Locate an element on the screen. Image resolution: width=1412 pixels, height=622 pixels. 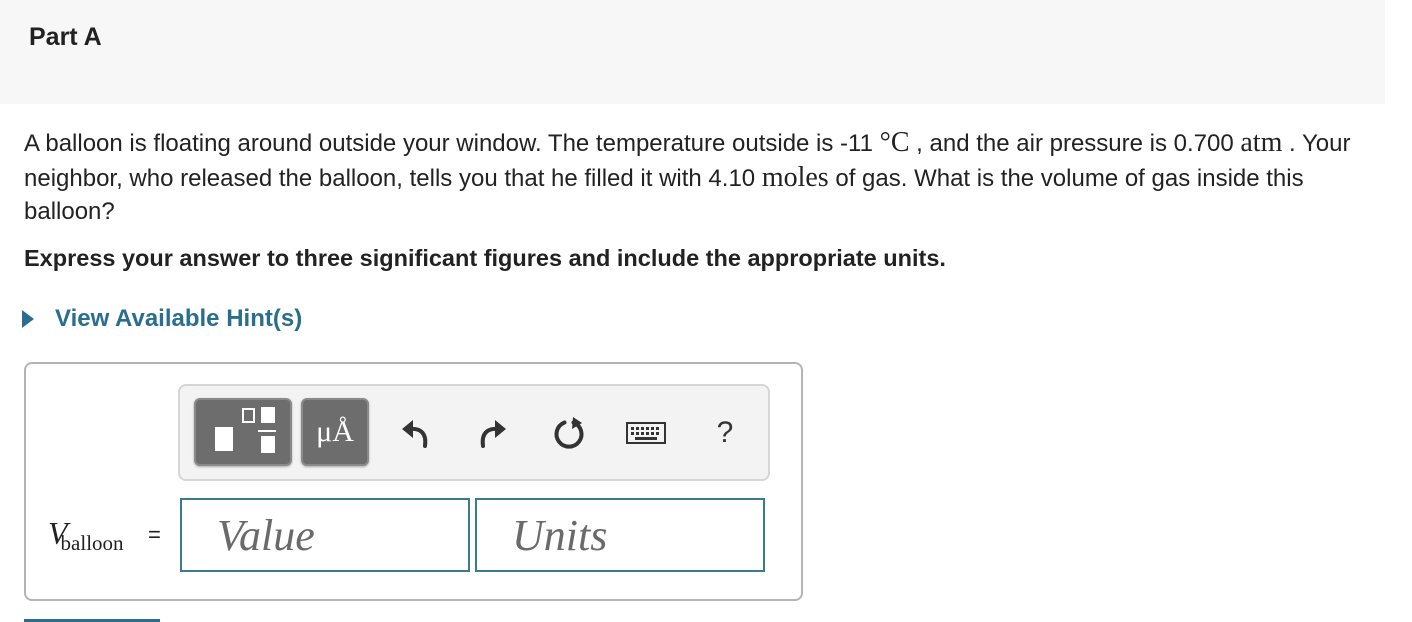
redo-icon is located at coordinates (493, 434).